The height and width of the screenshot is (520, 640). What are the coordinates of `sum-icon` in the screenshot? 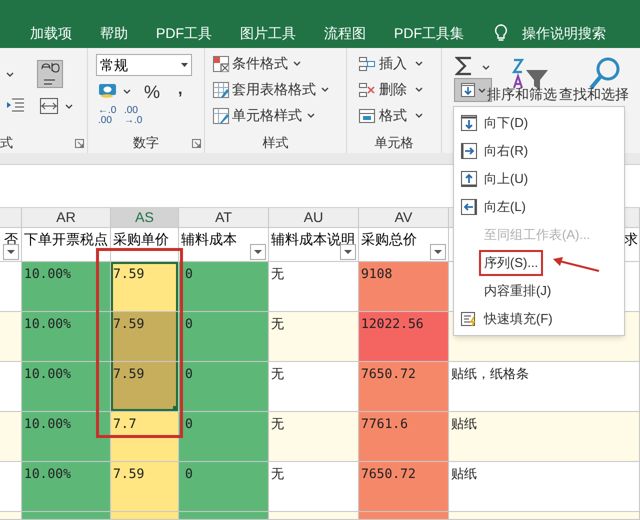 It's located at (464, 66).